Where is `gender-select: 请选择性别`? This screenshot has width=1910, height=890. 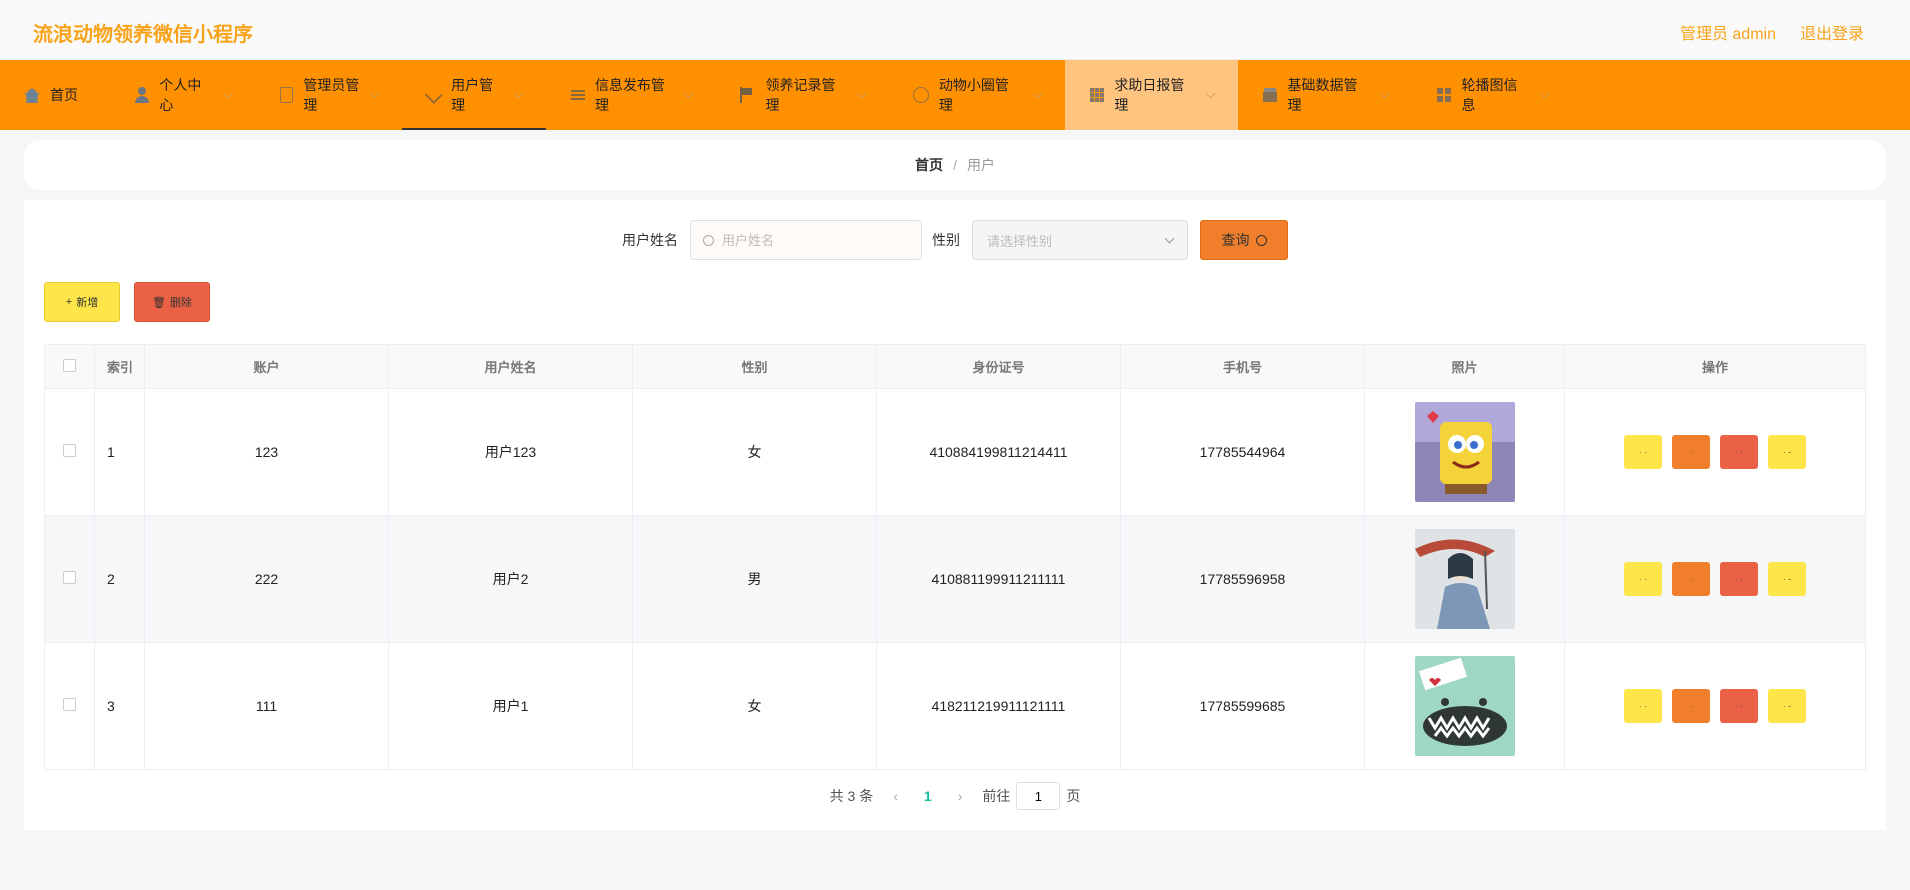
gender-select: 请选择性别 is located at coordinates (1080, 240).